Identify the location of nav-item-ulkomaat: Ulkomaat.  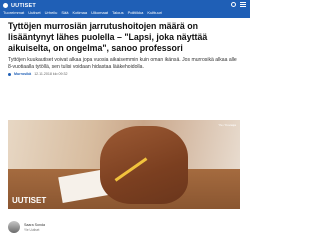
(99, 12).